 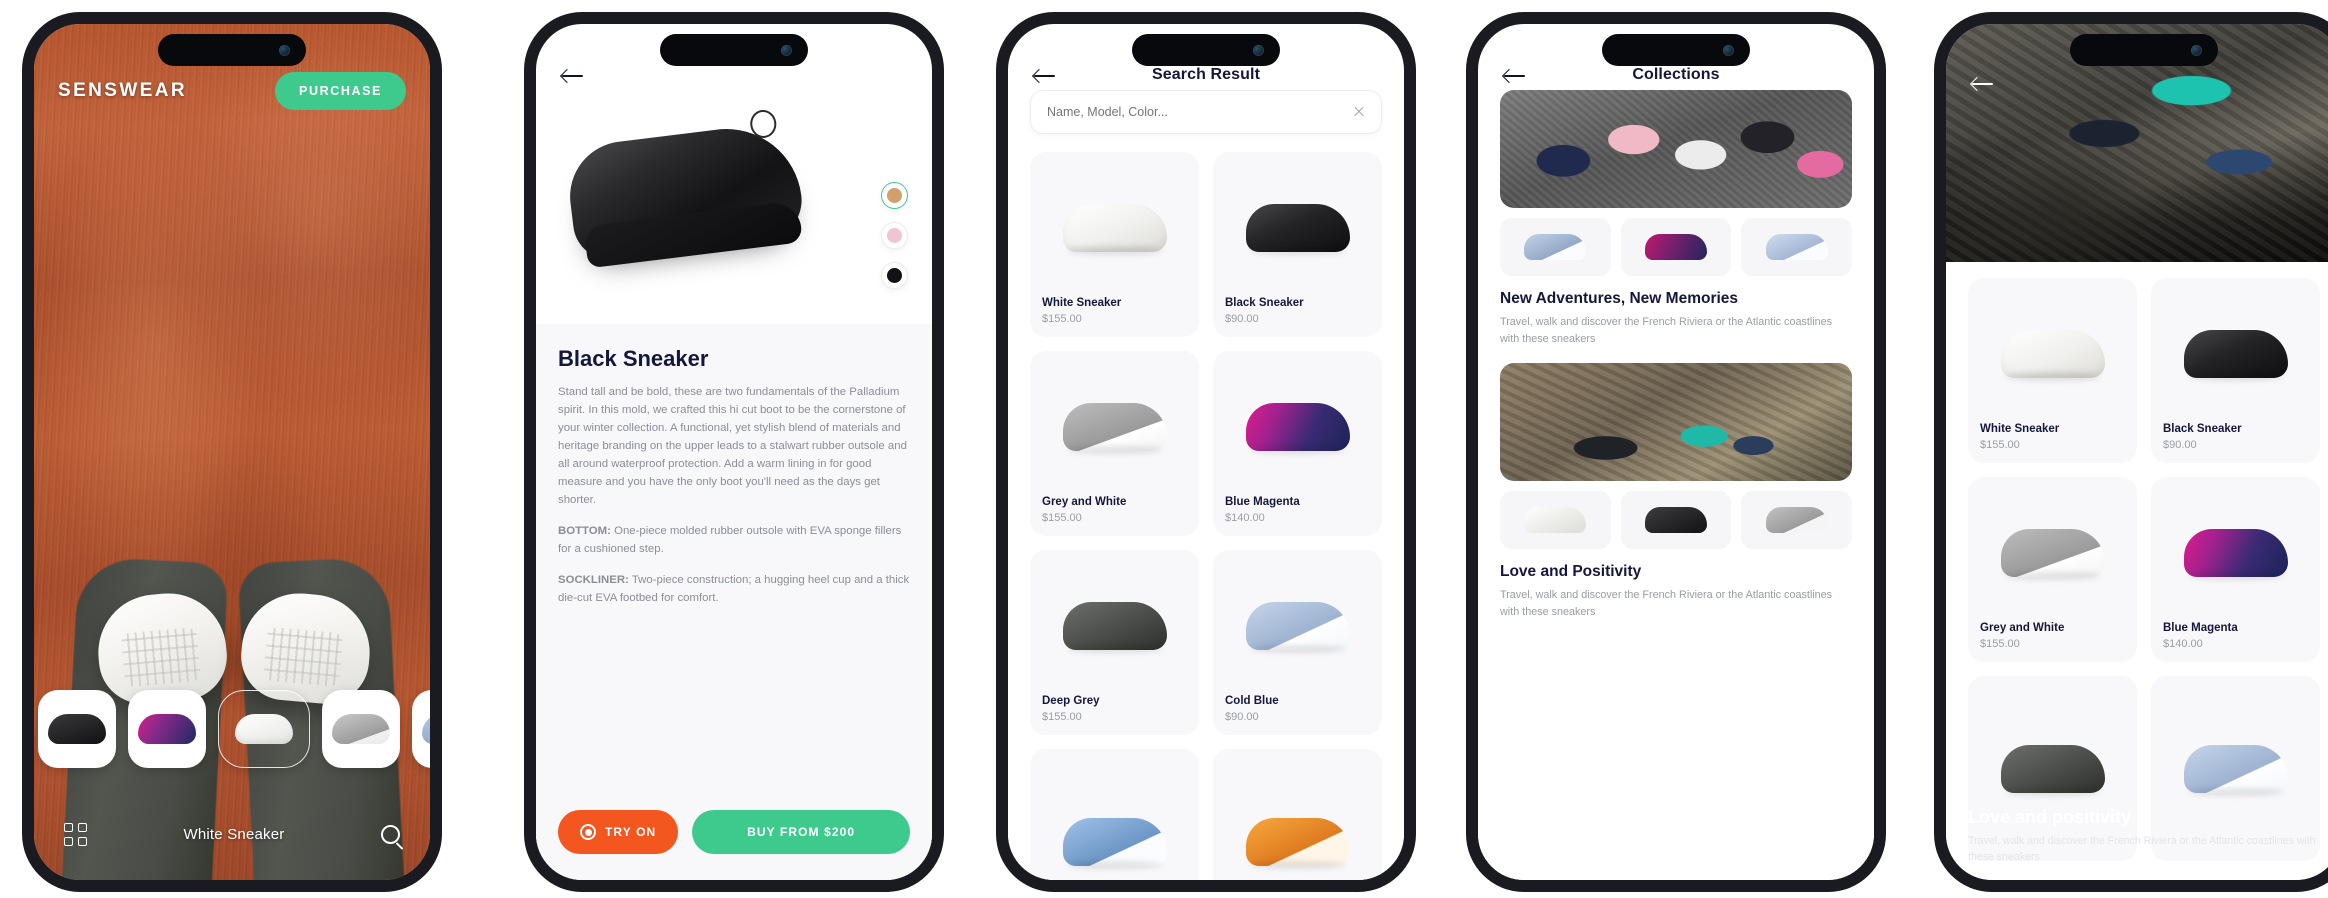 I want to click on buy-button: BUY FROM $200, so click(x=801, y=832).